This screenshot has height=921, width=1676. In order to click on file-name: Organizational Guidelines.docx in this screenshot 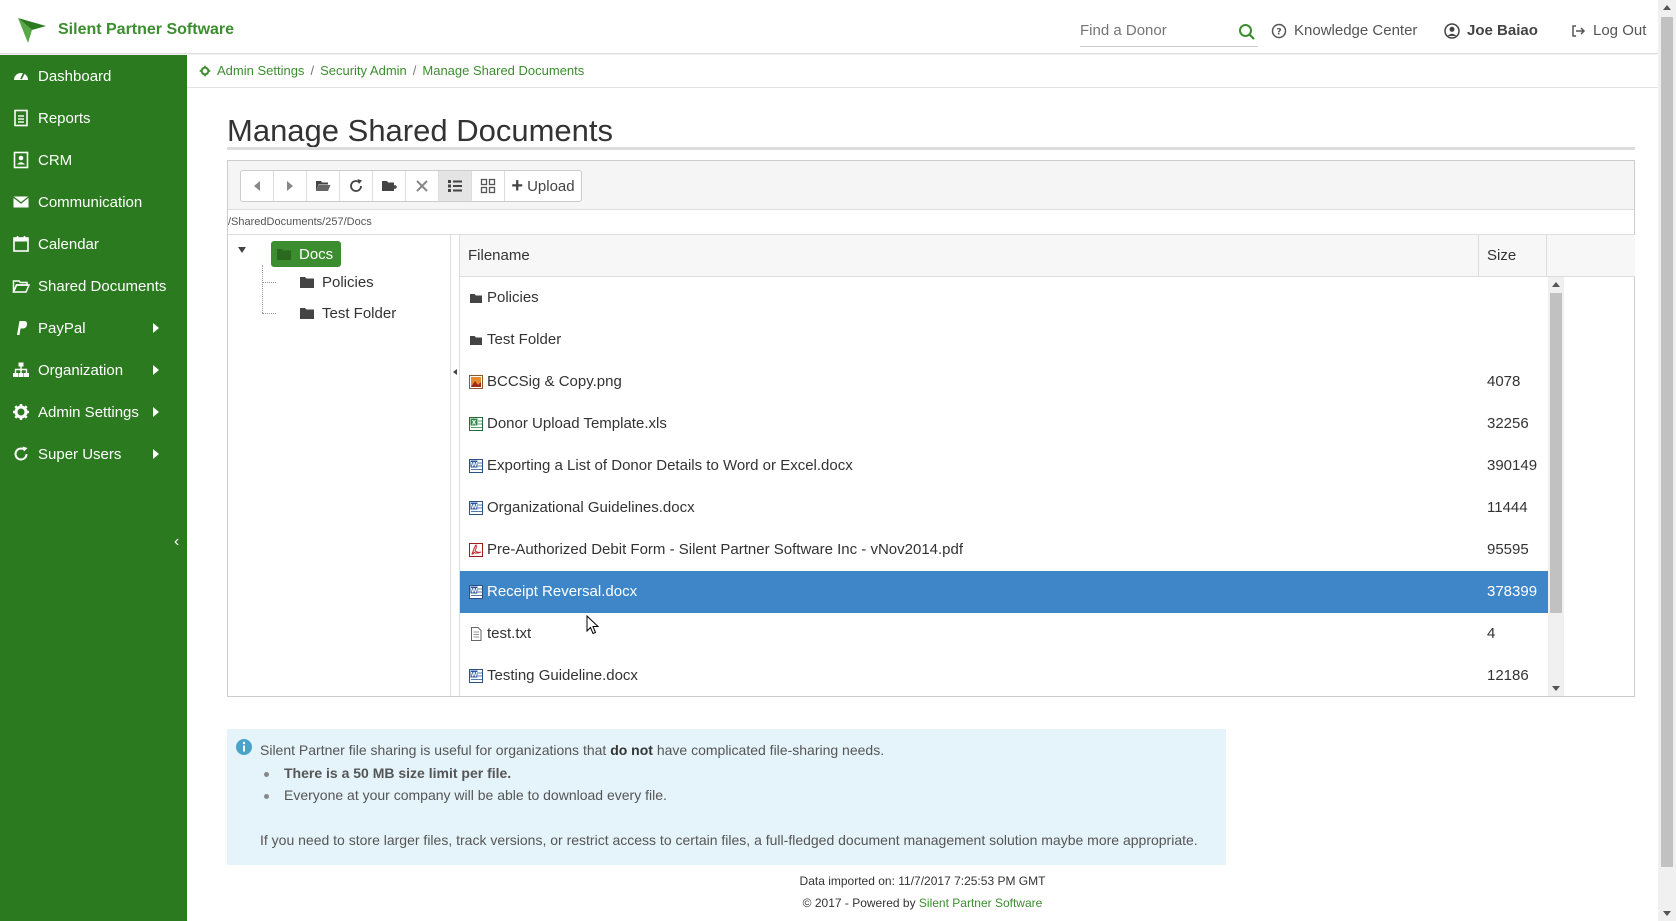, I will do `click(591, 507)`.